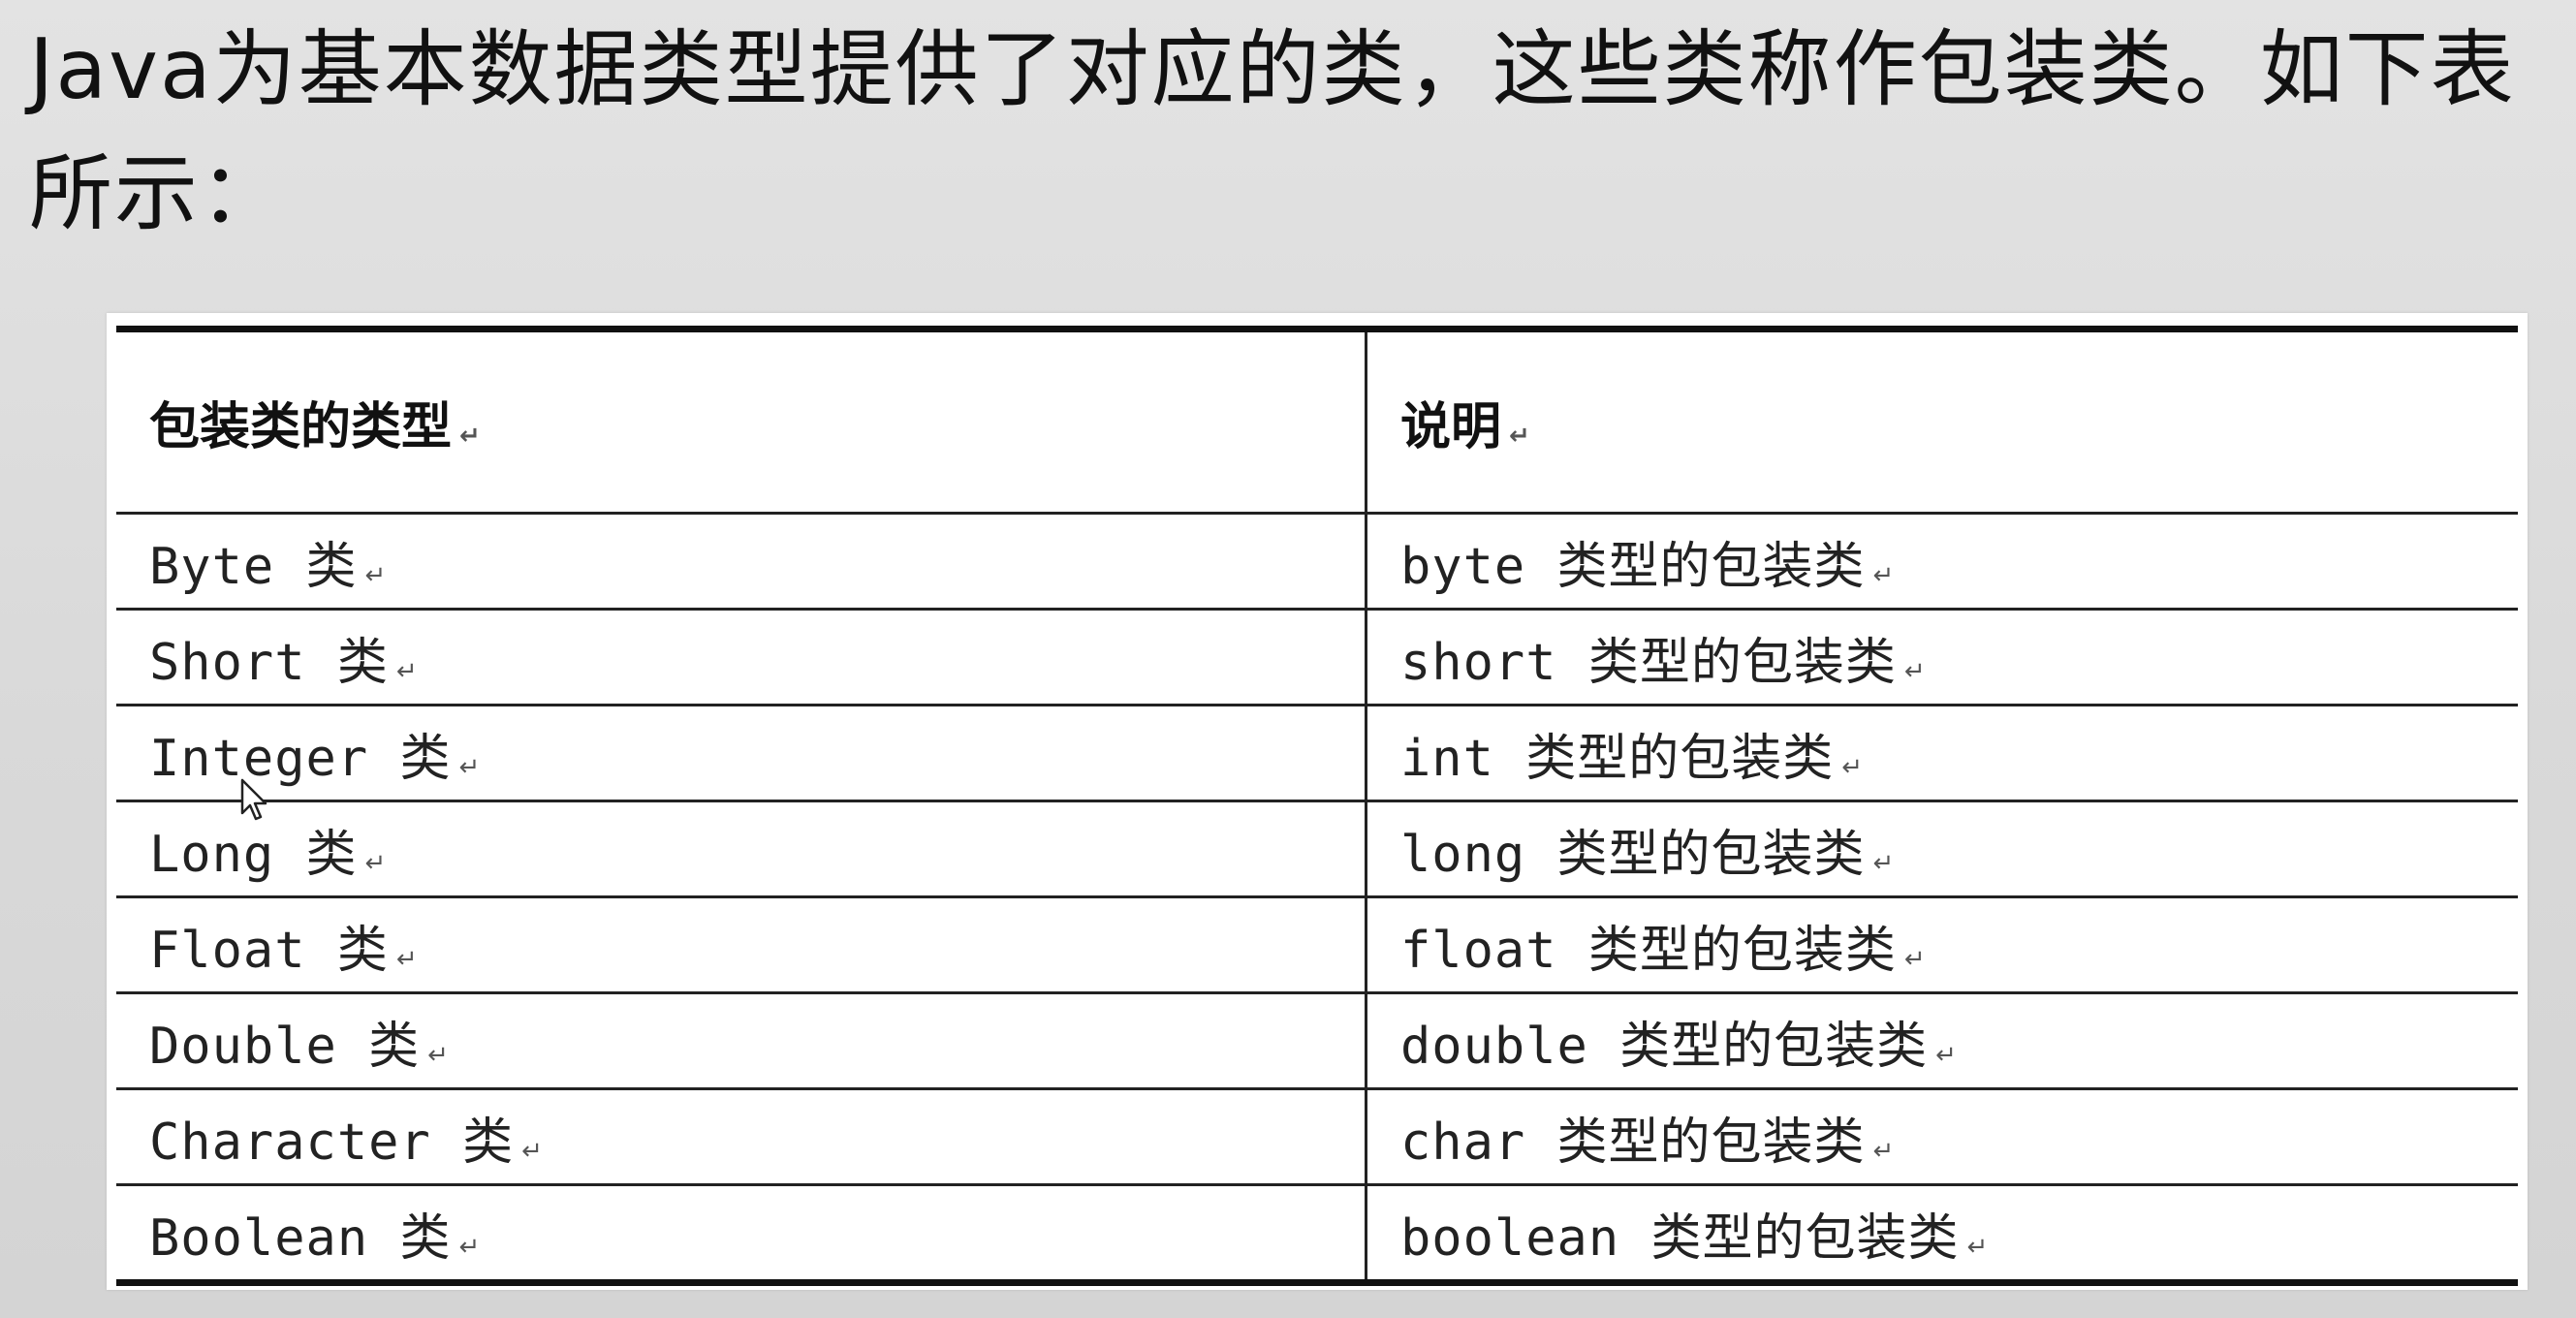  I want to click on table-row: Byte 类 ↵ byte 类型的包装类 ↵, so click(1317, 561).